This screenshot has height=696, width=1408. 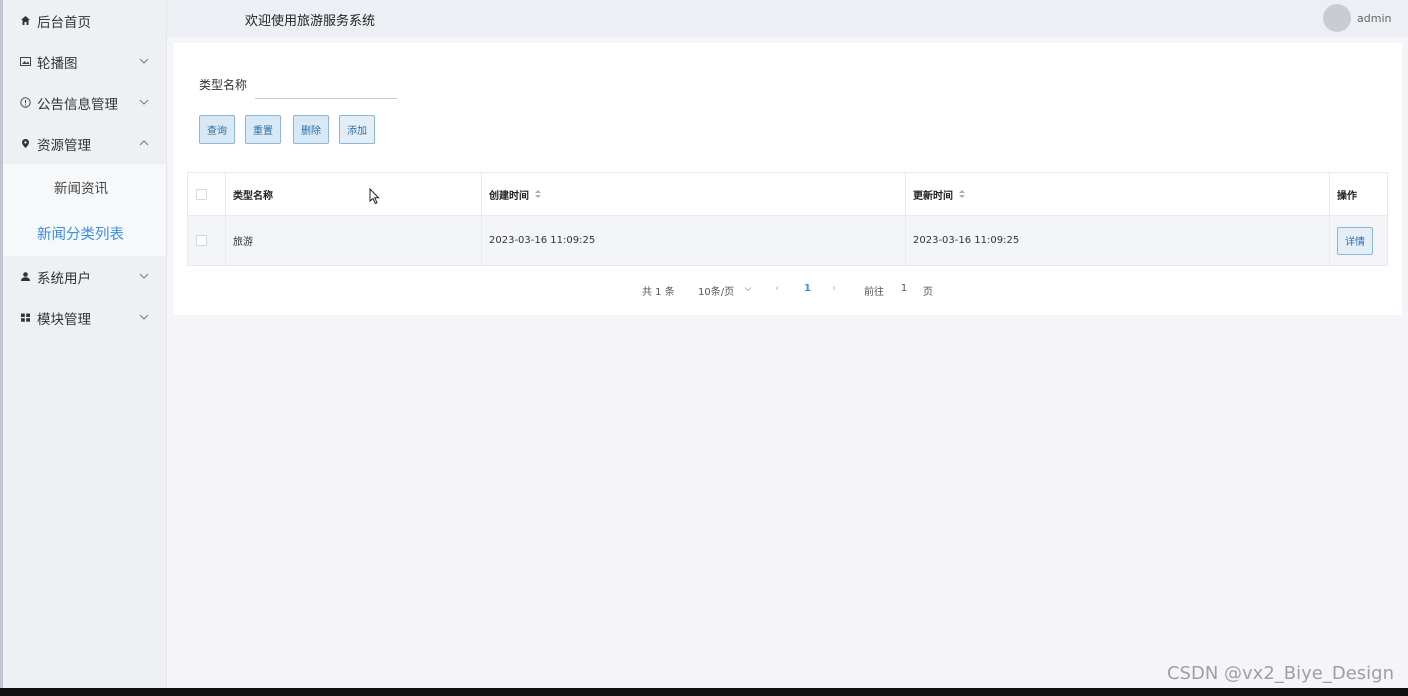 What do you see at coordinates (64, 22) in the screenshot?
I see `sidebar-item-label: 后台首页` at bounding box center [64, 22].